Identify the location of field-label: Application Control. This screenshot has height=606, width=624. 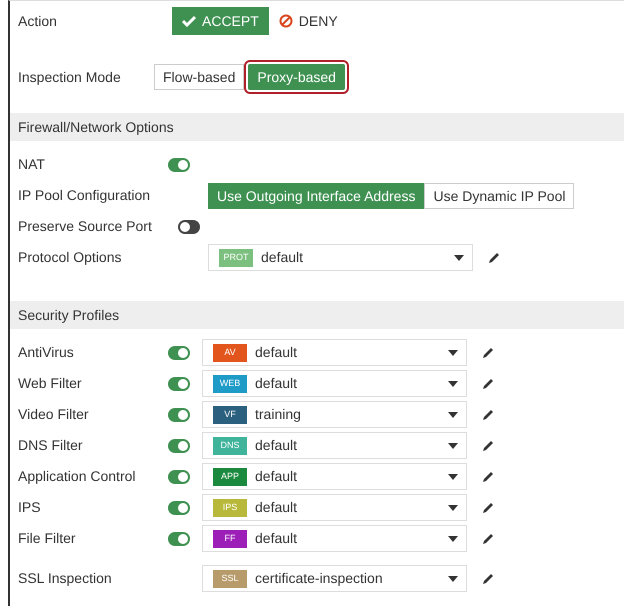
(77, 476).